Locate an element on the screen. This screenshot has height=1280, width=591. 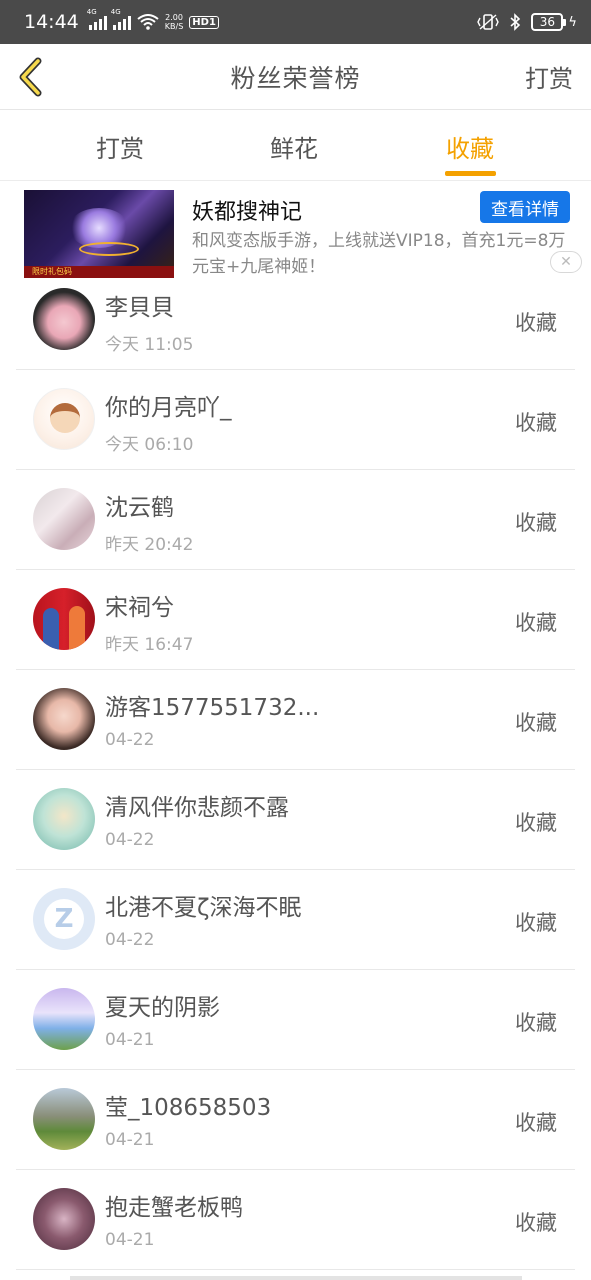
cellular-signal-icon-2: 4G is located at coordinates (121, 19).